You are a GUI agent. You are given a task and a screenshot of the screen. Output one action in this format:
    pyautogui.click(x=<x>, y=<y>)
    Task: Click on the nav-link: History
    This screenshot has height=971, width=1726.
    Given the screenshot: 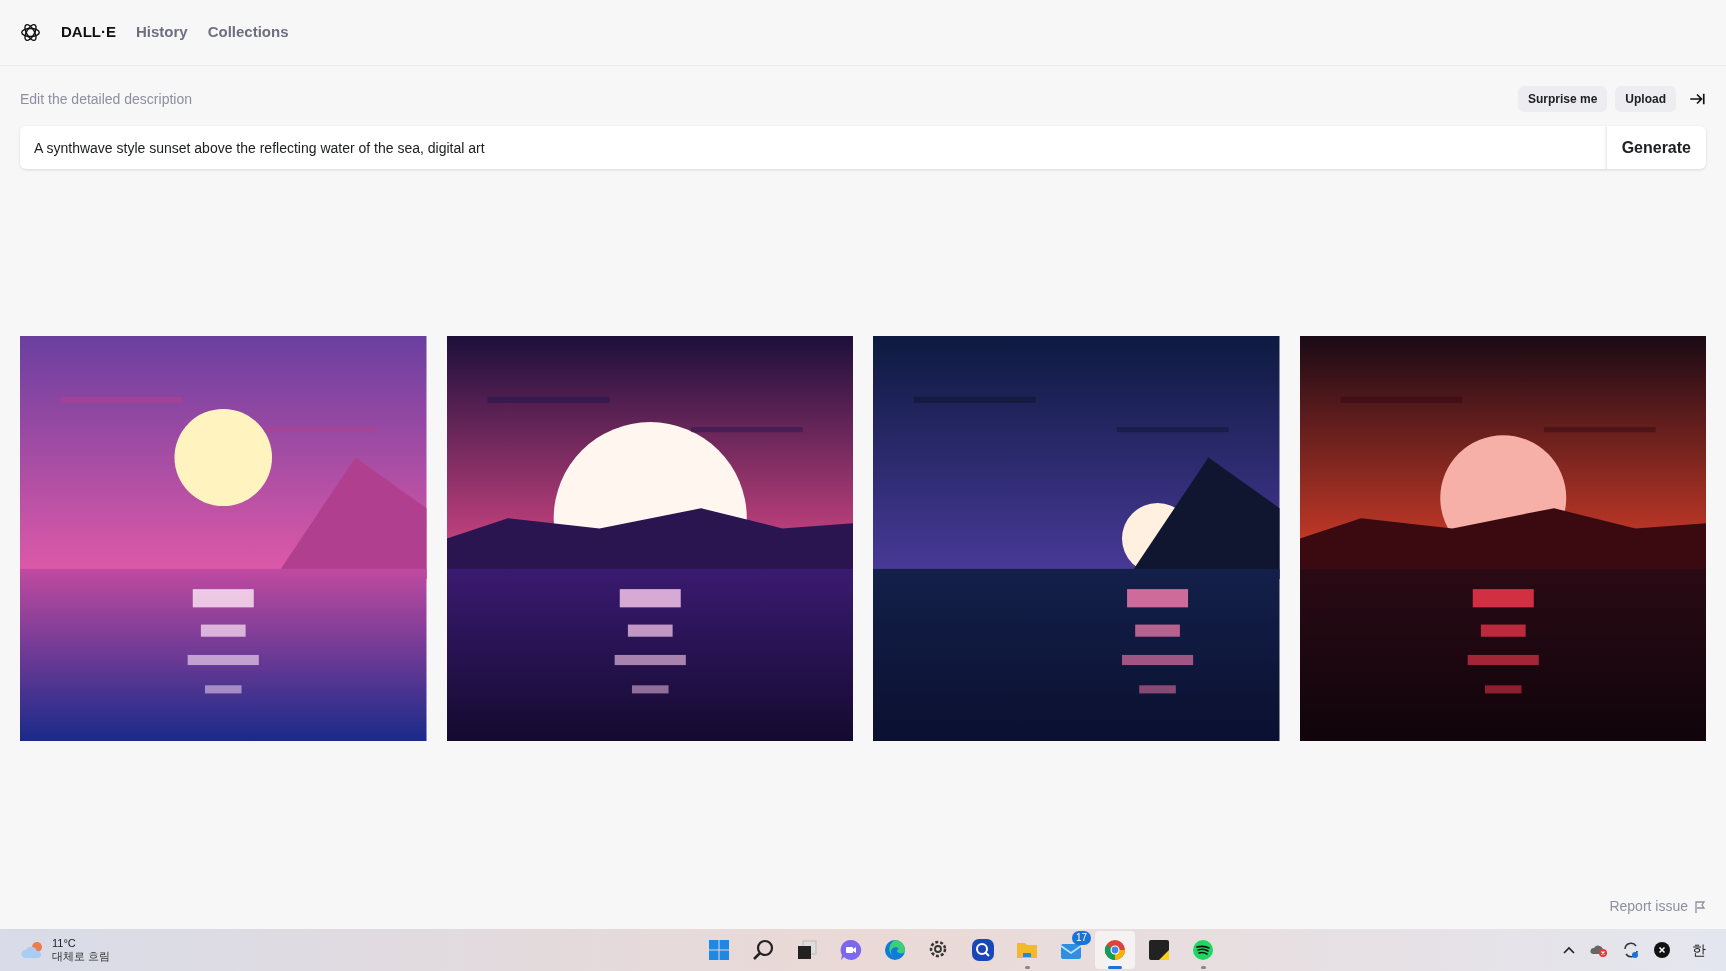 What is the action you would take?
    pyautogui.click(x=162, y=32)
    